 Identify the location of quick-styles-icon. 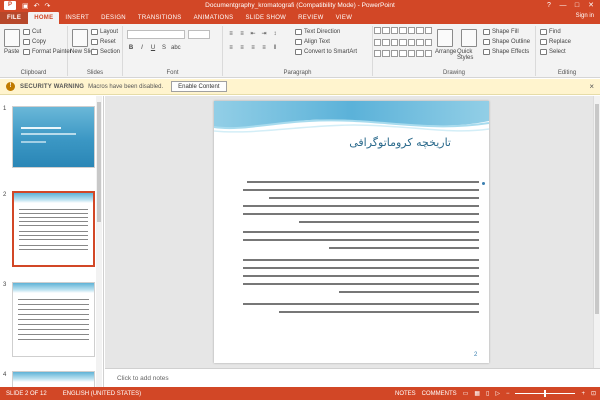
(469, 38).